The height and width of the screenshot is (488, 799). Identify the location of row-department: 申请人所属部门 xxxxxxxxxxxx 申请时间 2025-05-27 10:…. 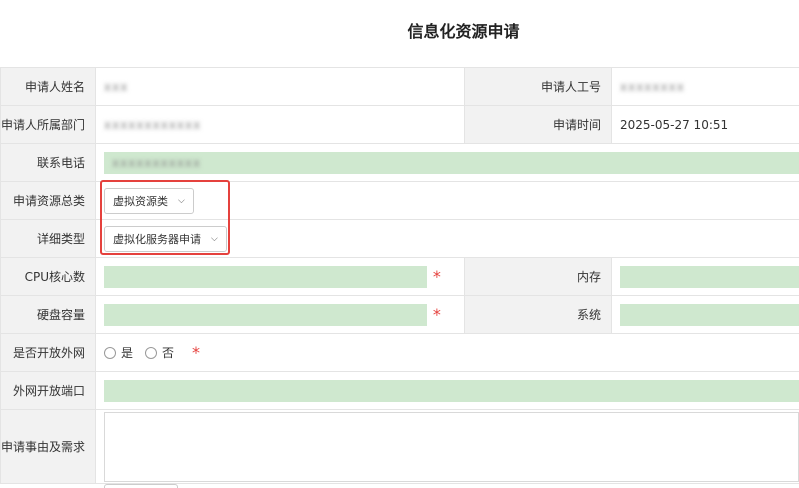
(399, 124).